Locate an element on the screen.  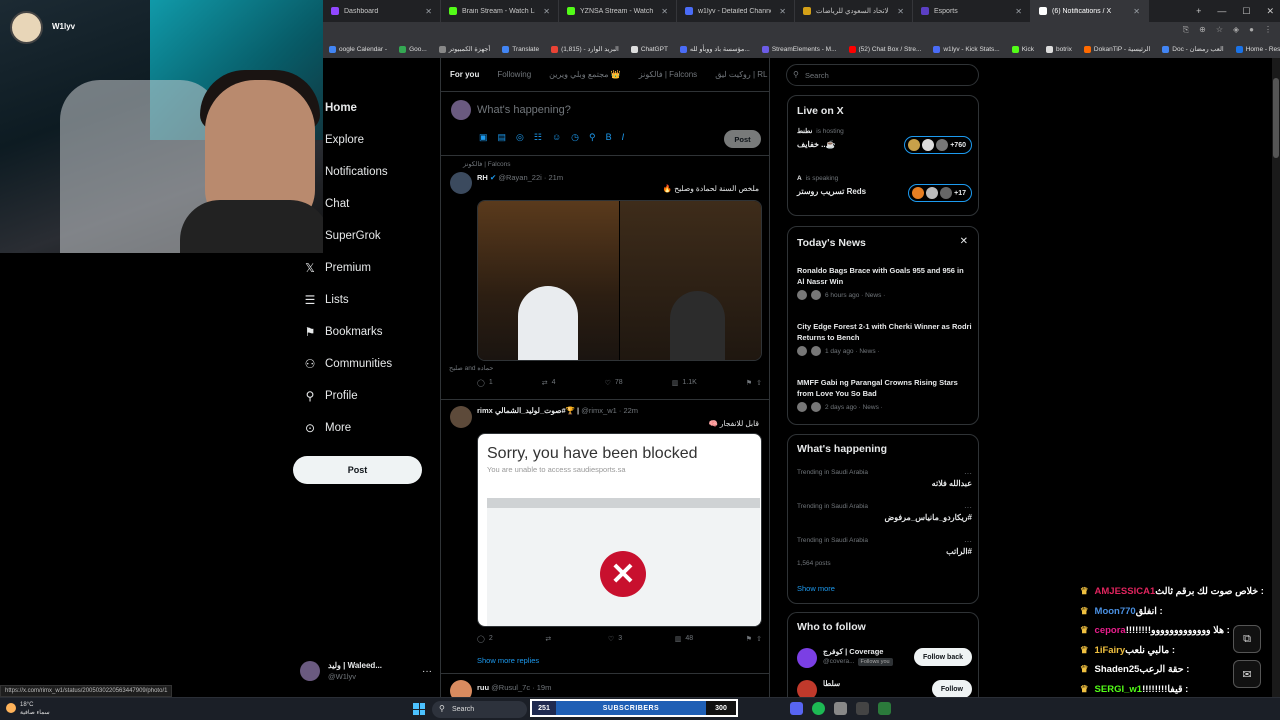
browser-tab: YZNSA Stream - Watch Live on ✕ is located at coordinates (618, 11).